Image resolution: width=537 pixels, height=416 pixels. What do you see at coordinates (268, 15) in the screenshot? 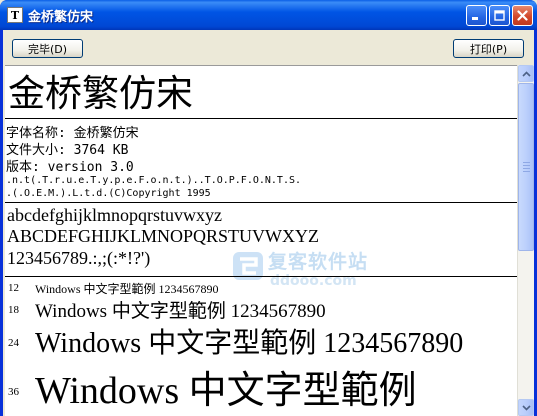
I see `title-bar: T 金桥繁仿宋` at bounding box center [268, 15].